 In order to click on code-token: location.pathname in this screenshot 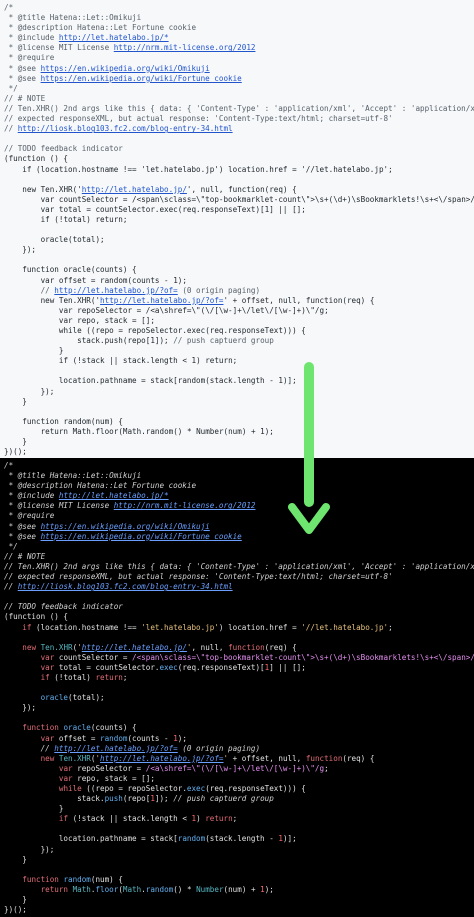, I will do `click(73, 381)`.